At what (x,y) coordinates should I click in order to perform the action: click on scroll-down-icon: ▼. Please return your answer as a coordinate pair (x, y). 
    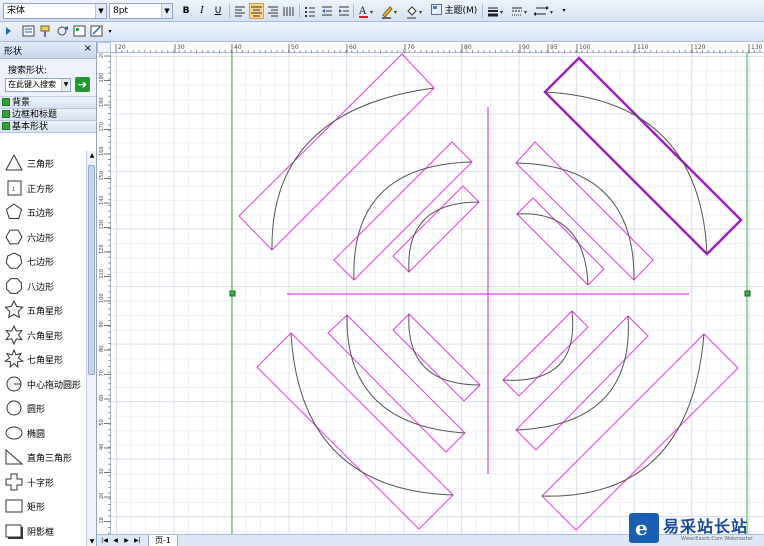
    Looking at the image, I should click on (92, 541).